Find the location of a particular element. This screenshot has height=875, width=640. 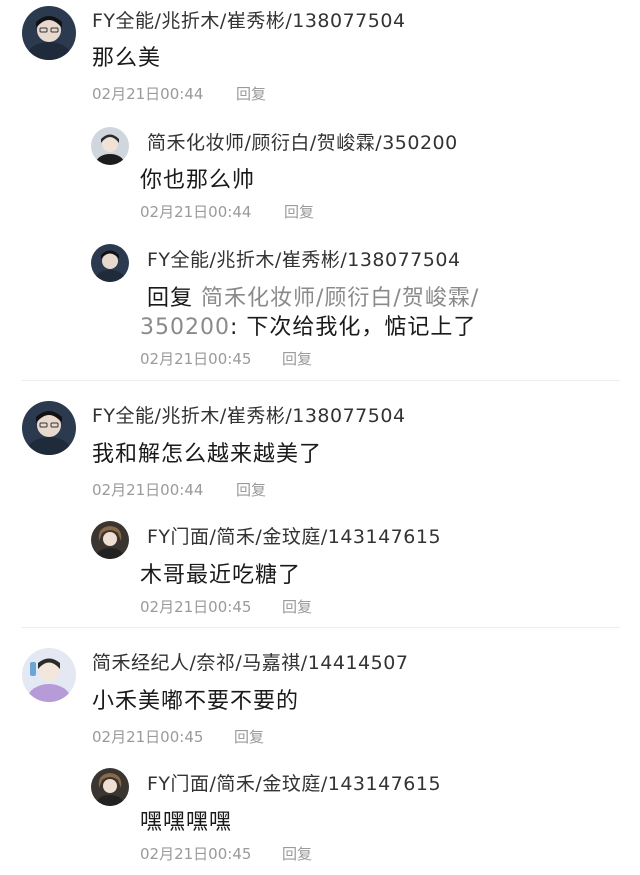

reply-prefix: 回复 is located at coordinates (170, 298).